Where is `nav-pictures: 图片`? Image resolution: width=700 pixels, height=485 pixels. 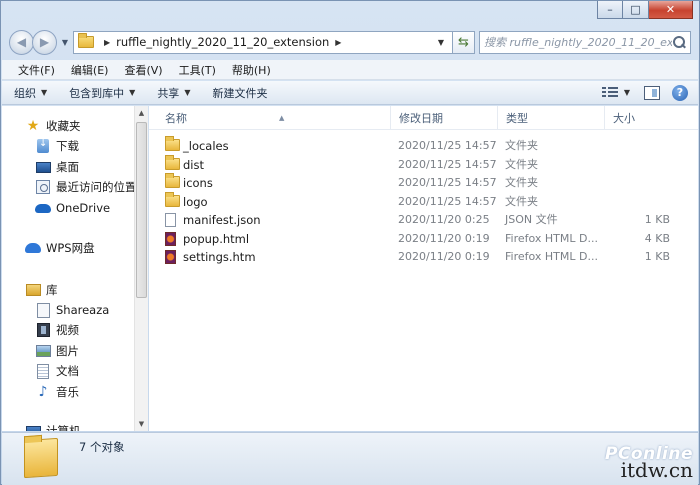 nav-pictures: 图片 is located at coordinates (57, 351).